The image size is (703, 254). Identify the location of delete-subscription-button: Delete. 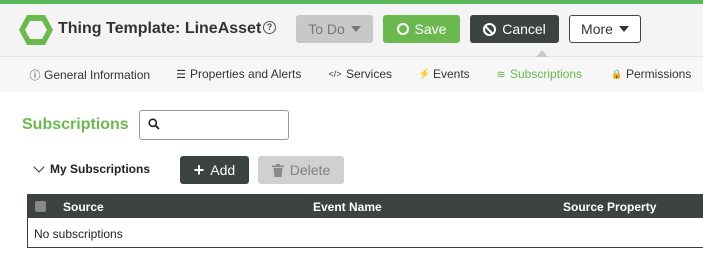
(301, 170).